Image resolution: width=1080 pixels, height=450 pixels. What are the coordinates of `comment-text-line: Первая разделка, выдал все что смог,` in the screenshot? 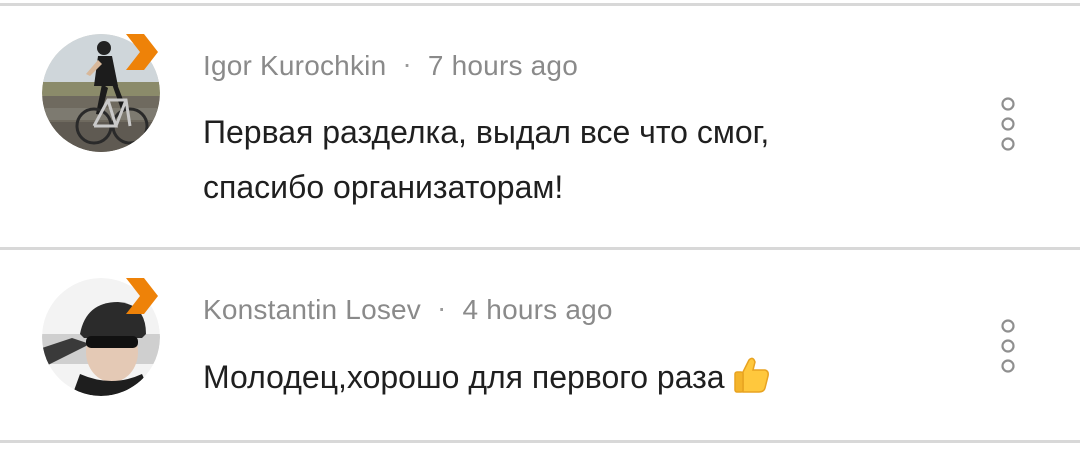 It's located at (486, 132).